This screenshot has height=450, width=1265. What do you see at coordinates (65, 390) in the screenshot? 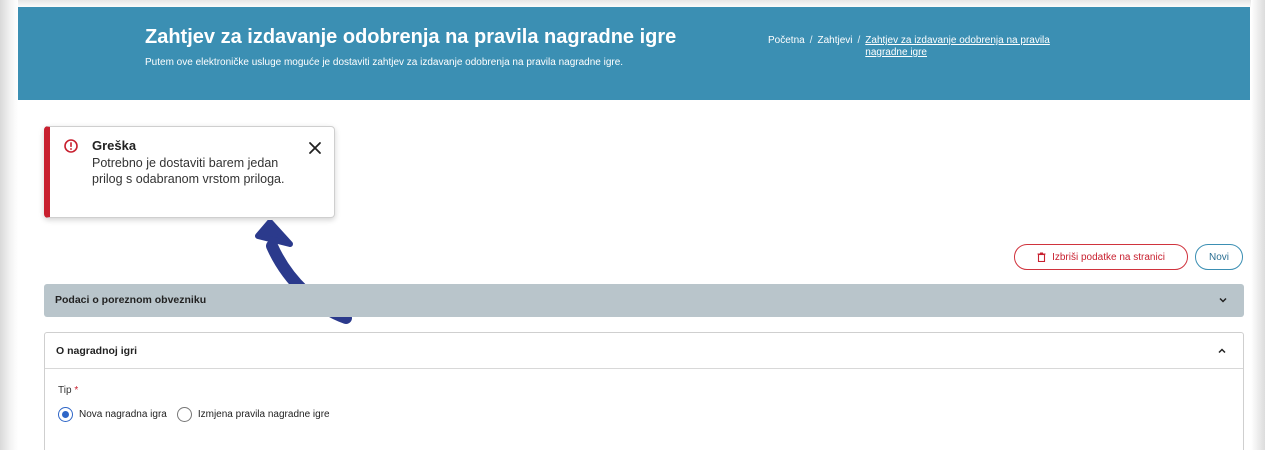
I see `type-label-text: Tip` at bounding box center [65, 390].